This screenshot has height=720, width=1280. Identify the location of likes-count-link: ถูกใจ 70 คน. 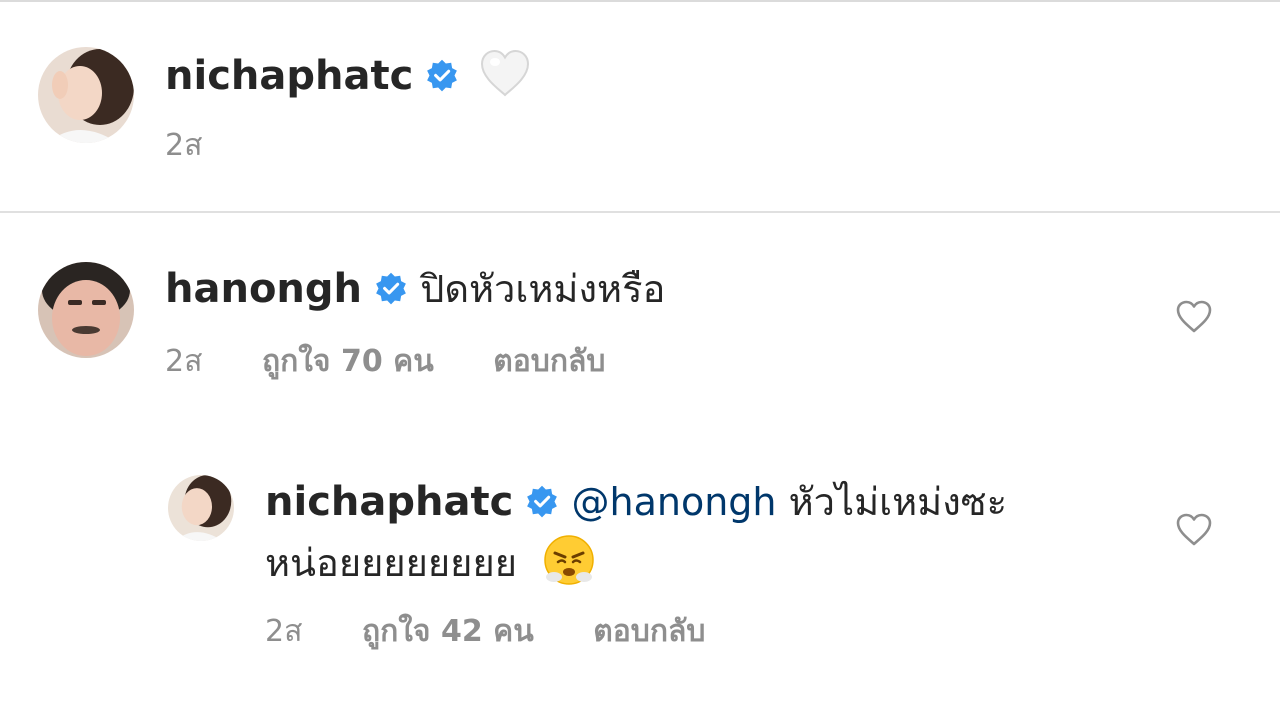
(348, 361).